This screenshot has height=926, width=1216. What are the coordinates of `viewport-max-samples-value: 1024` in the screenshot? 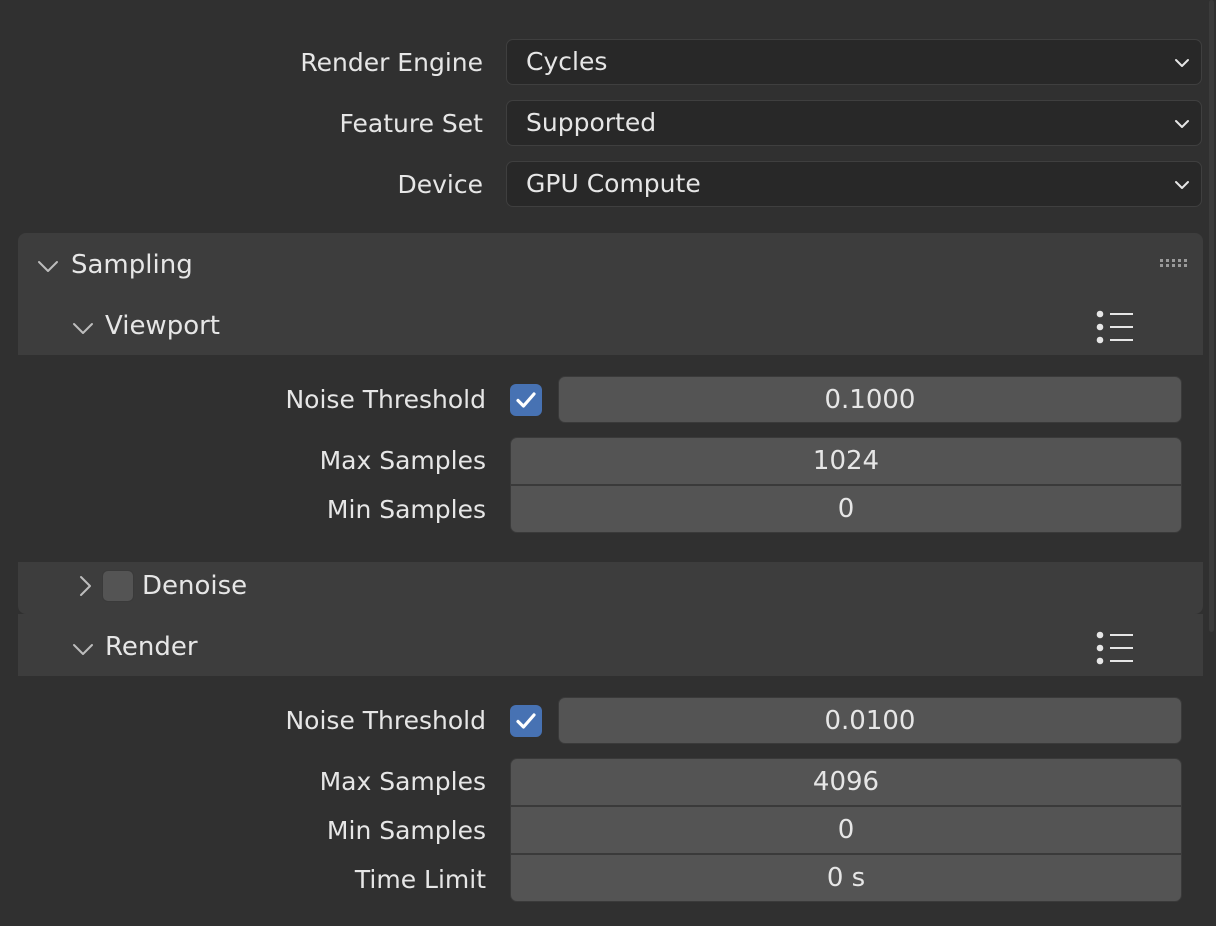 It's located at (846, 461).